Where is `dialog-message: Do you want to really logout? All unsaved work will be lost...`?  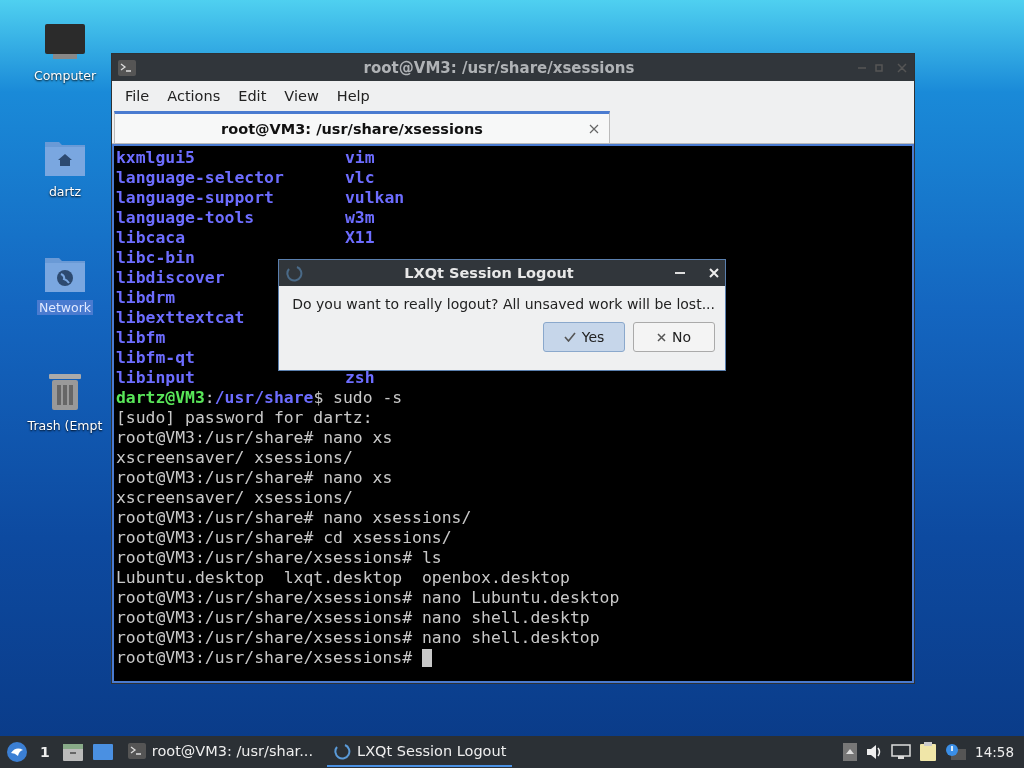 dialog-message: Do you want to really logout? All unsaved work will be lost... is located at coordinates (503, 304).